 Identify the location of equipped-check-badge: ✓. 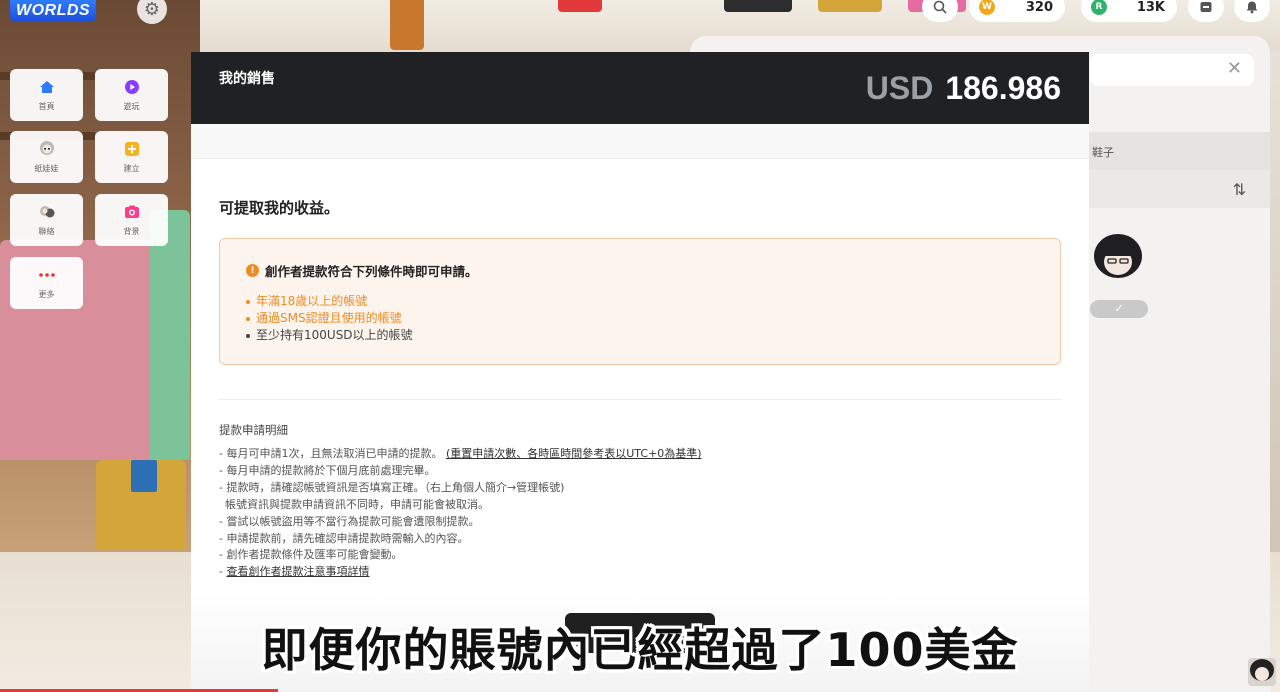
(1119, 309).